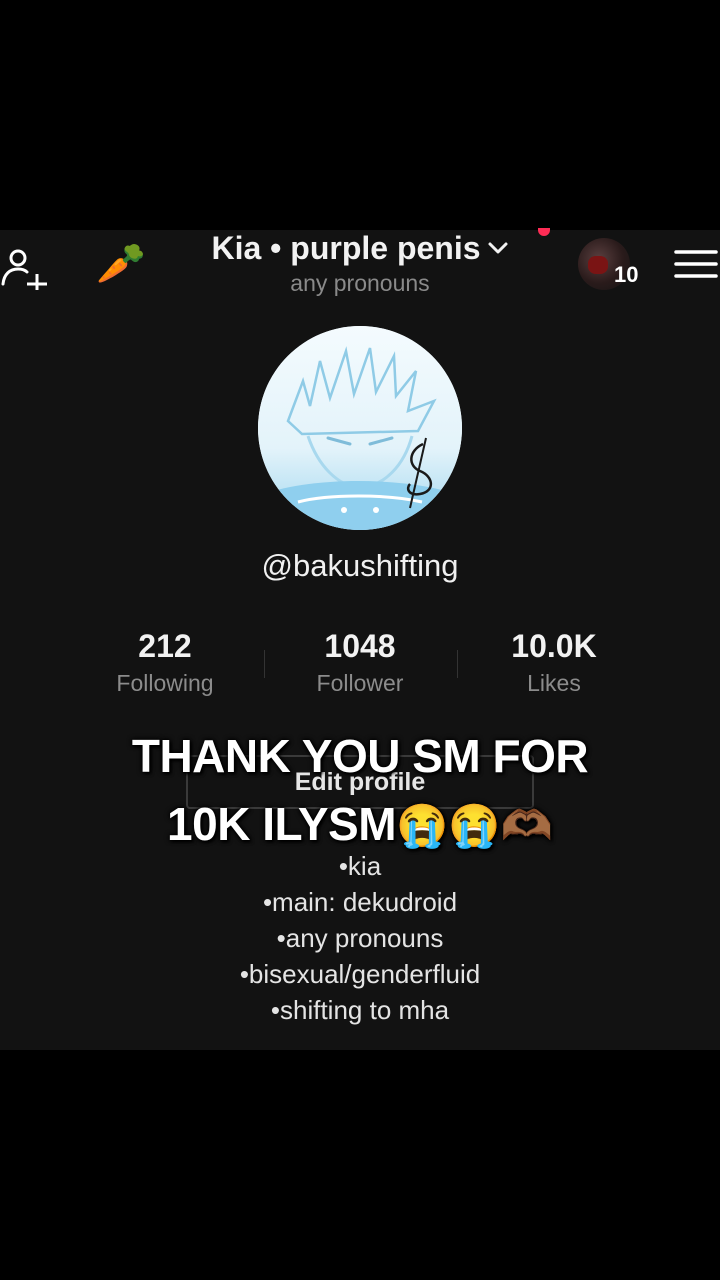 The height and width of the screenshot is (1280, 720). I want to click on stat-value: 212, so click(165, 646).